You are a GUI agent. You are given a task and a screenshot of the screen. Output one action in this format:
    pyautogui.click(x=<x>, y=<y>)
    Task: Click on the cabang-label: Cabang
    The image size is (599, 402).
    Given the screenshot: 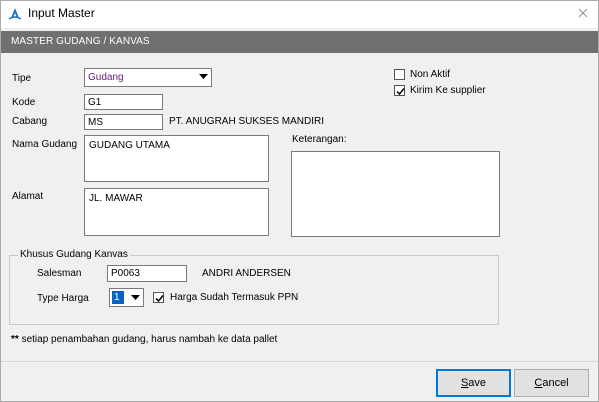 What is the action you would take?
    pyautogui.click(x=30, y=121)
    